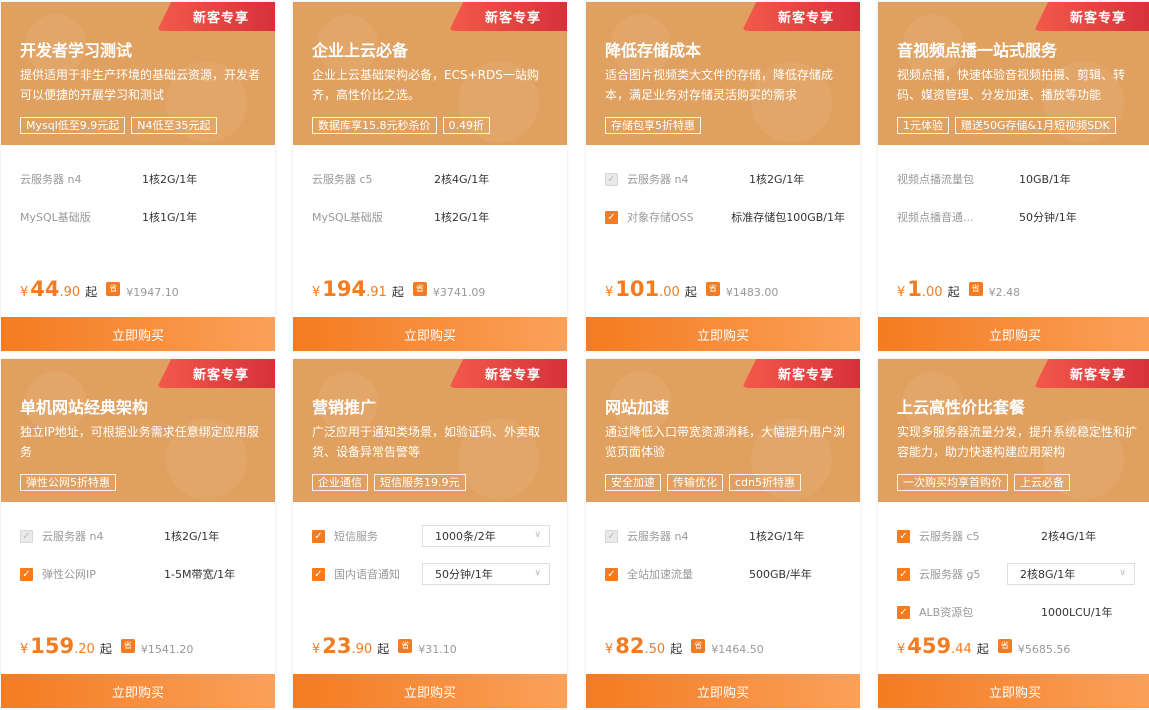 The image size is (1149, 710). I want to click on spec-list: ✓ 短信服务 1000条/2年 ∨ ✓ 国内语音通知 50分钟/1年 ∨, so click(432, 555).